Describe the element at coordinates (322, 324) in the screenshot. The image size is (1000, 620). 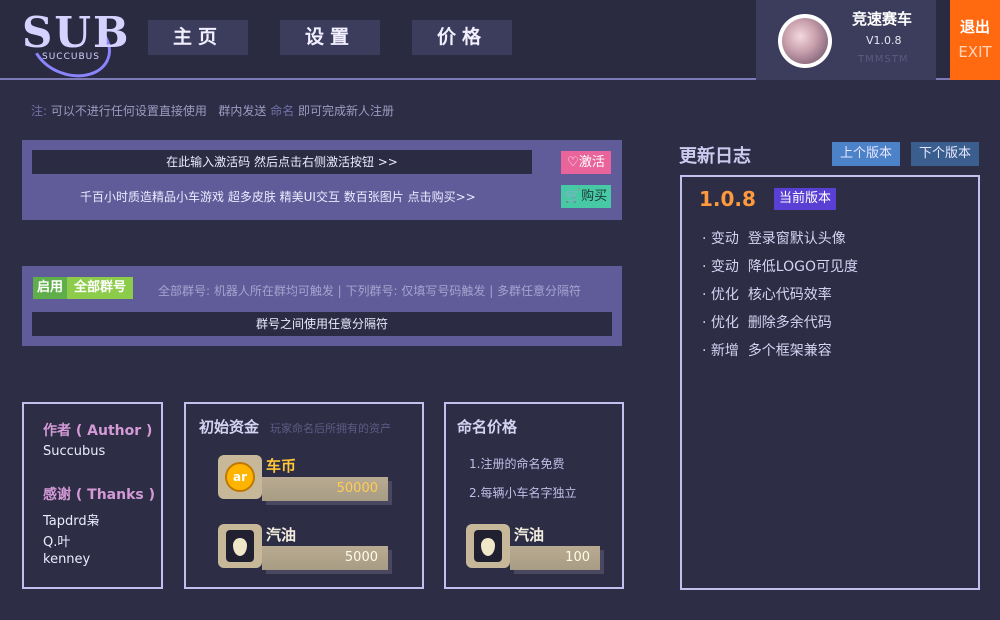
I see `group-numbers-input: 群号之间使用任意分隔符` at that location.